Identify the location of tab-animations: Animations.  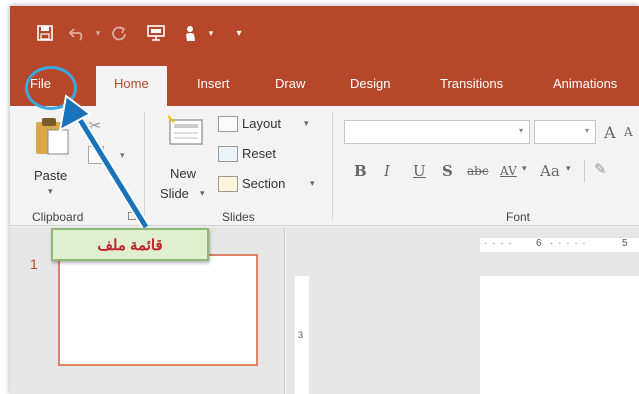
(585, 83).